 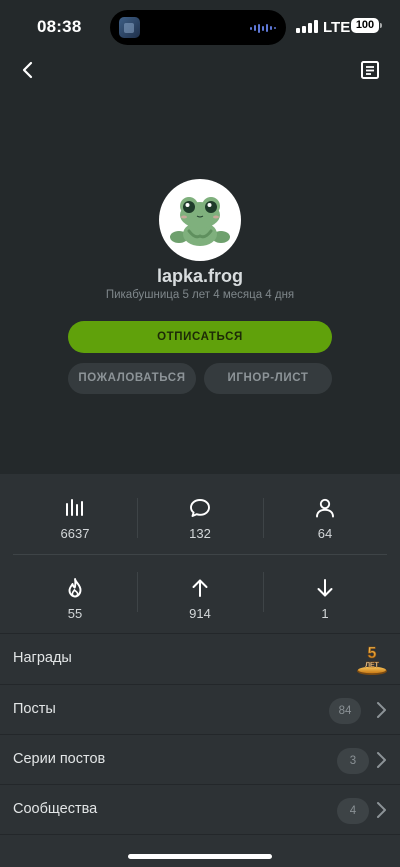 I want to click on arrow-down-icon, so click(x=325, y=588).